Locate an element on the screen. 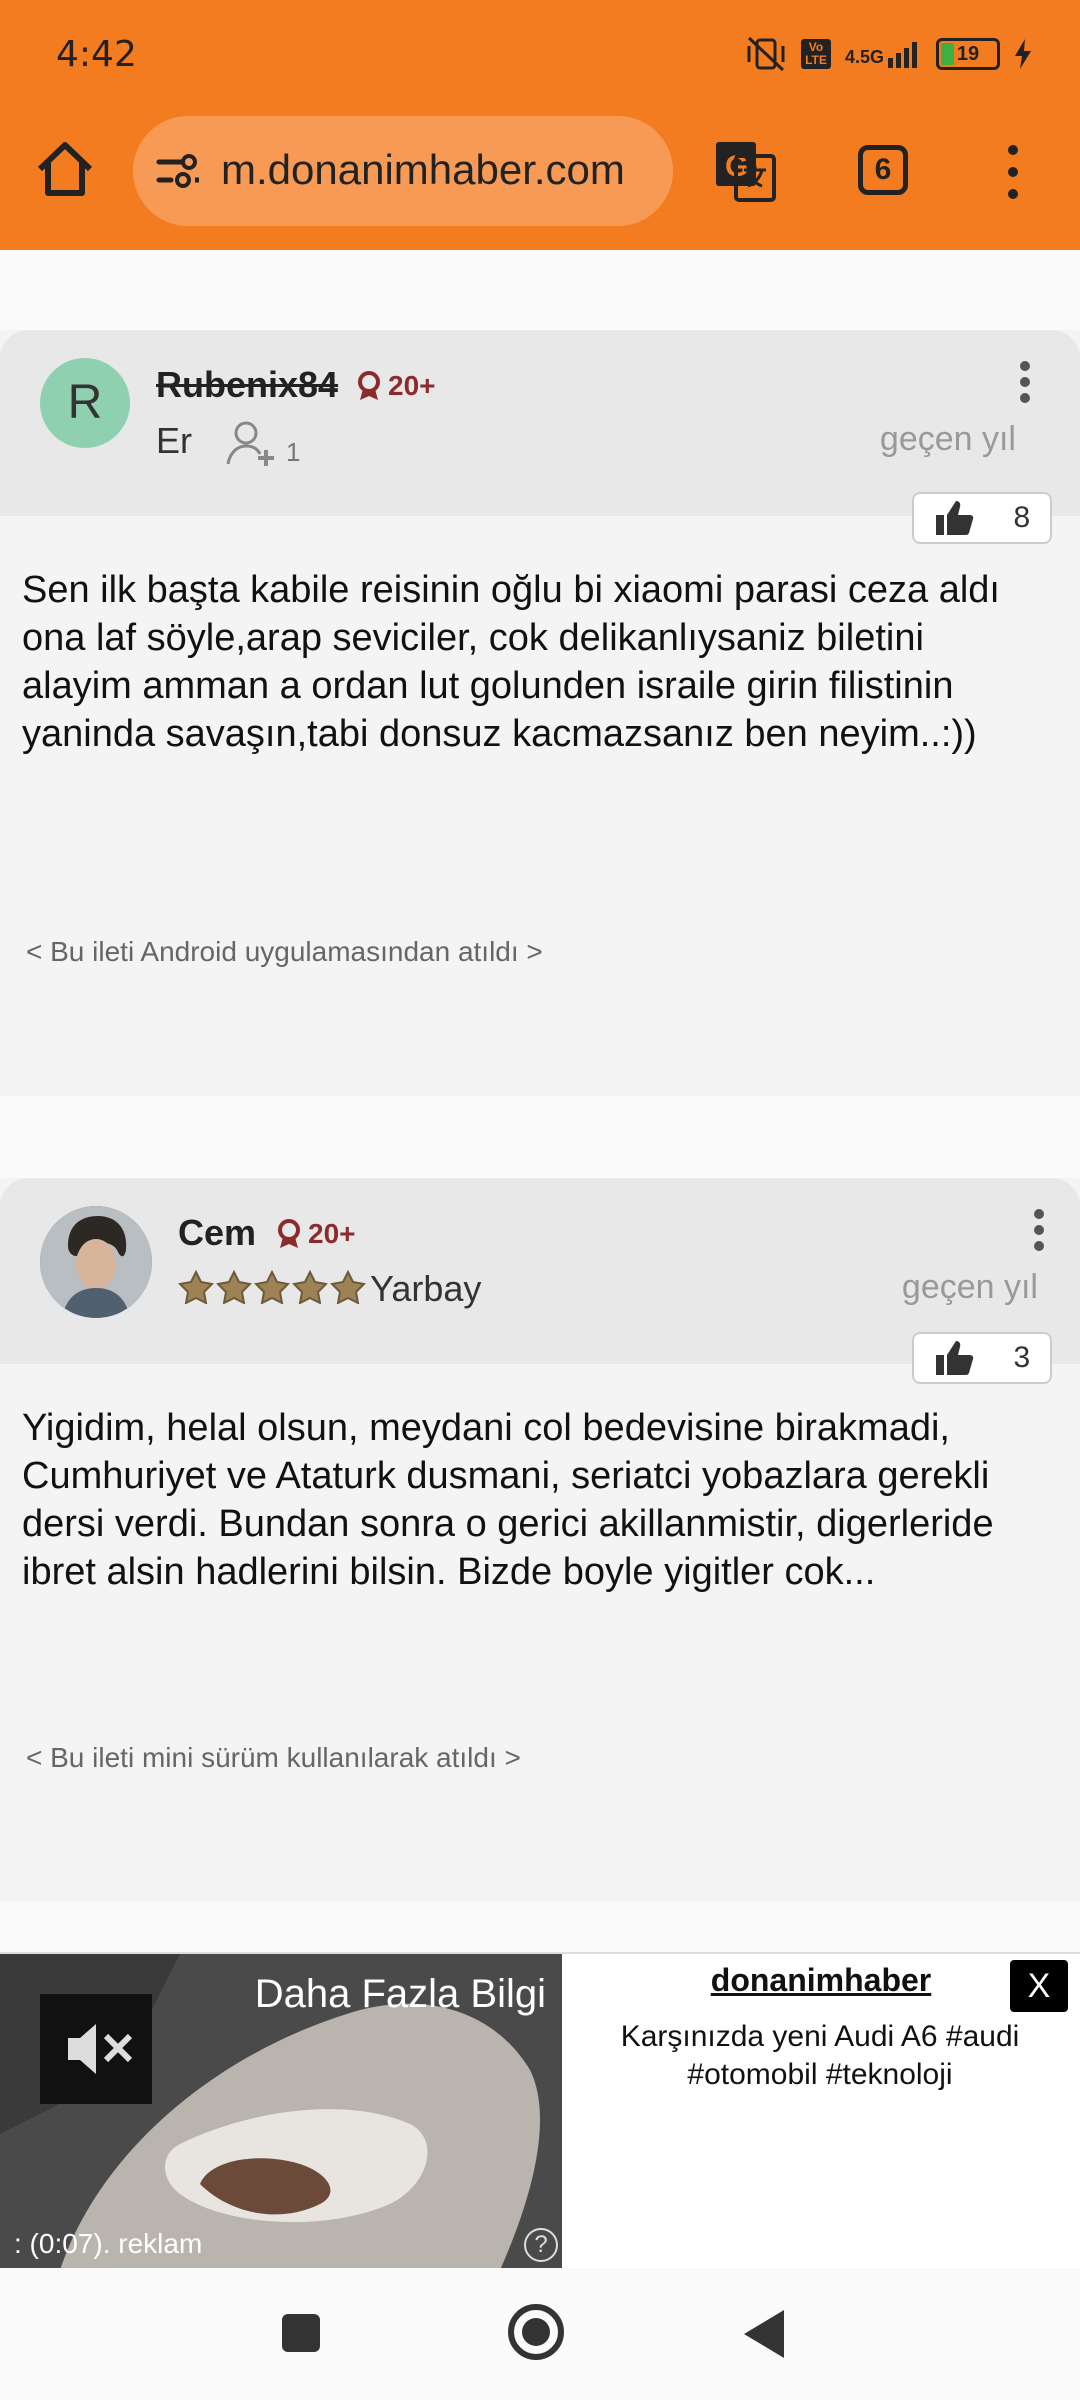 Image resolution: width=1080 pixels, height=2400 pixels. avatar: R is located at coordinates (85, 403).